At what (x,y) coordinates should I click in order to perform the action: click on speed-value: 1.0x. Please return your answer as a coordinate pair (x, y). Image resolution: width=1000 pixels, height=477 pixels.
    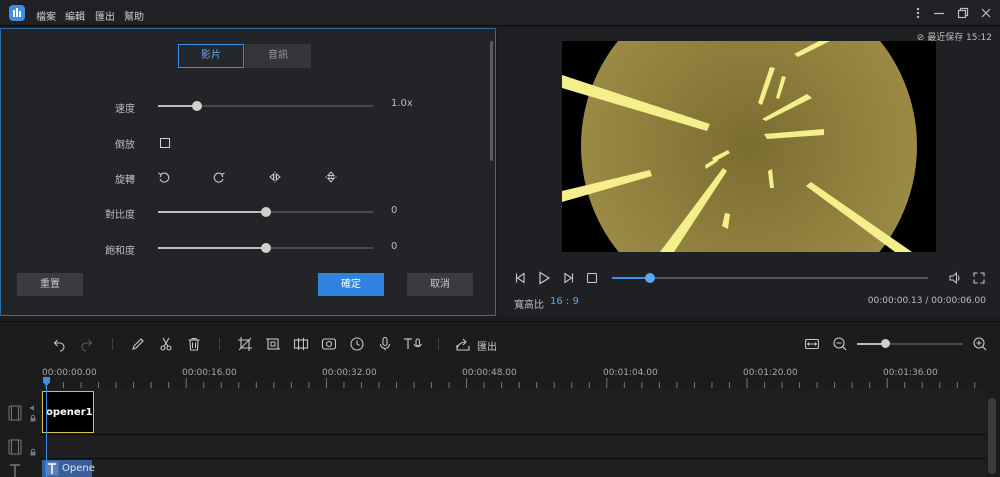
    Looking at the image, I should click on (402, 103).